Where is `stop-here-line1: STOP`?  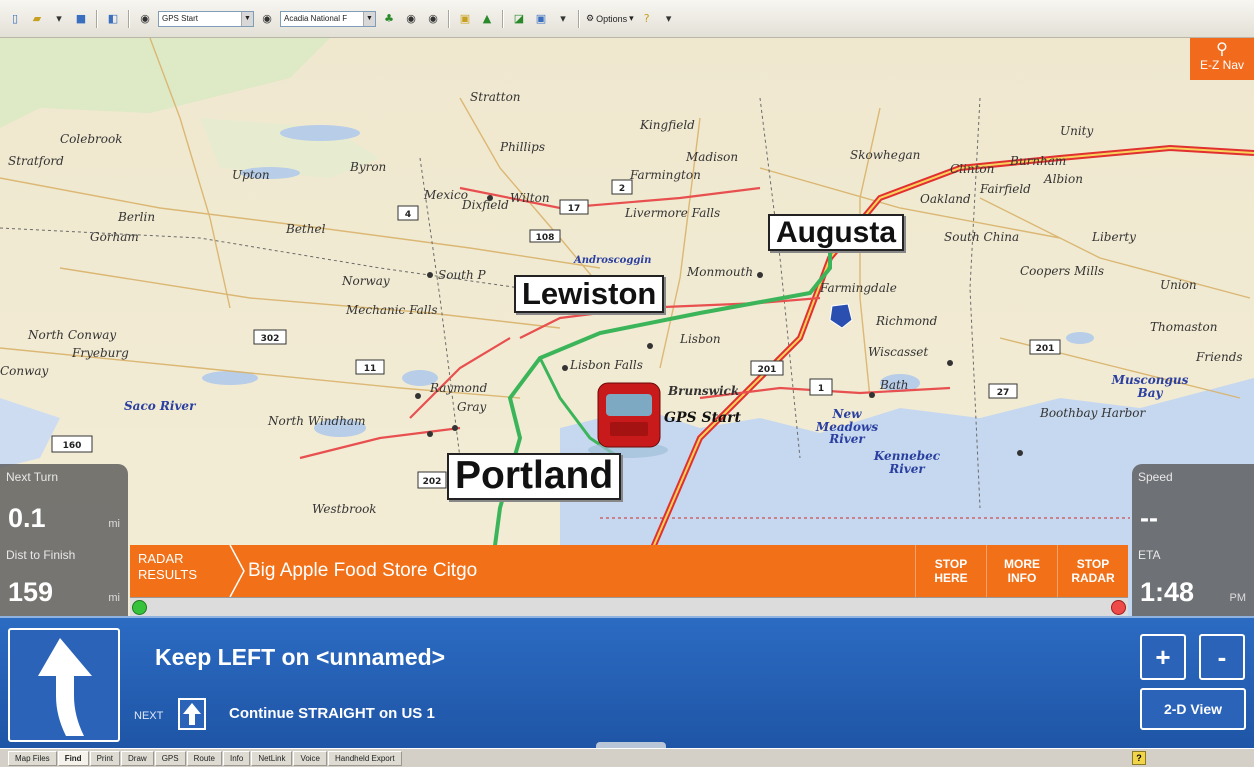 stop-here-line1: STOP is located at coordinates (951, 564).